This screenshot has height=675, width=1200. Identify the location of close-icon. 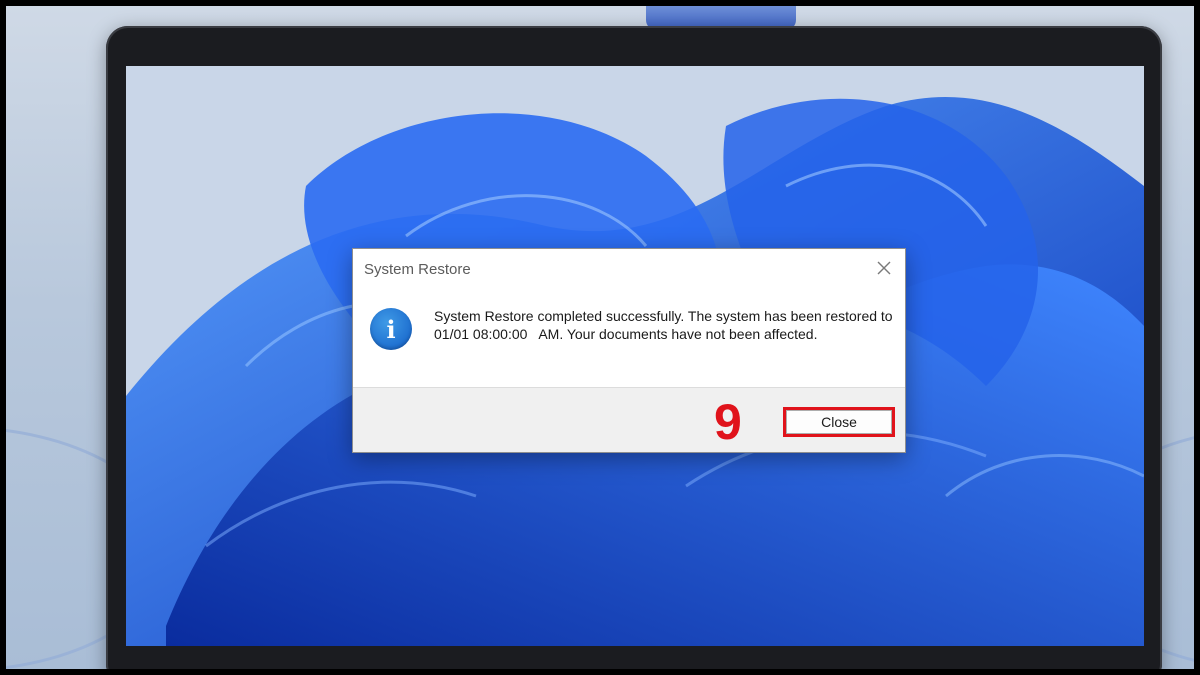
(884, 268).